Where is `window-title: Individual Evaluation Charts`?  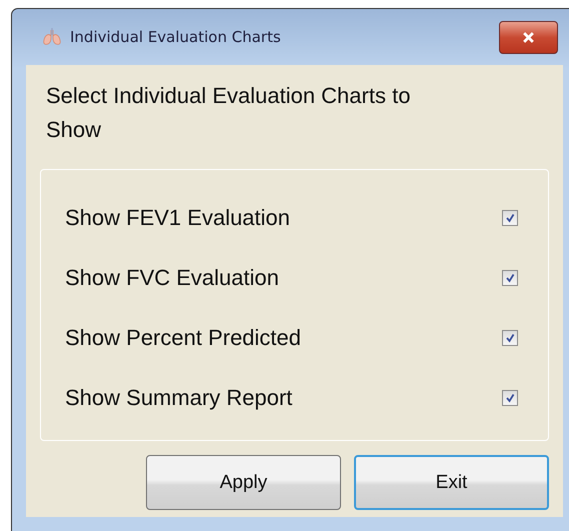 window-title: Individual Evaluation Charts is located at coordinates (175, 37).